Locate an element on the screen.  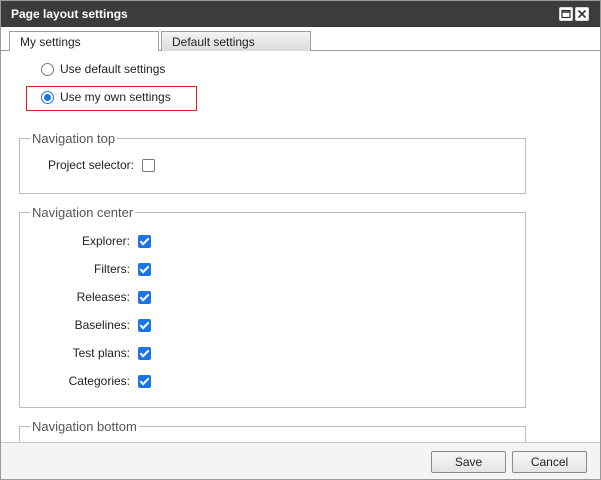
explorer-label: Explorer: is located at coordinates (105, 241).